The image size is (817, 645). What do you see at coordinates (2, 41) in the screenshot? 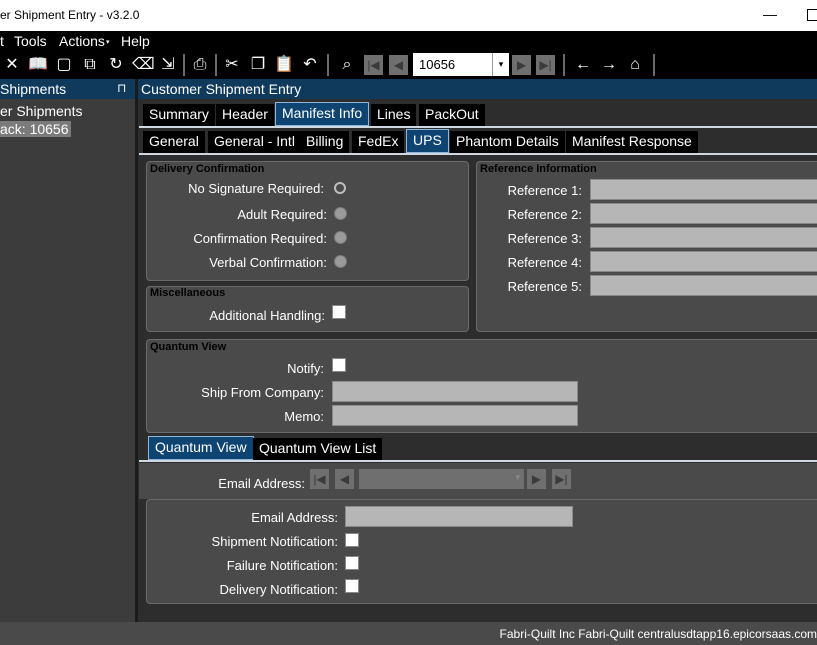
I see `menu-edit: t` at bounding box center [2, 41].